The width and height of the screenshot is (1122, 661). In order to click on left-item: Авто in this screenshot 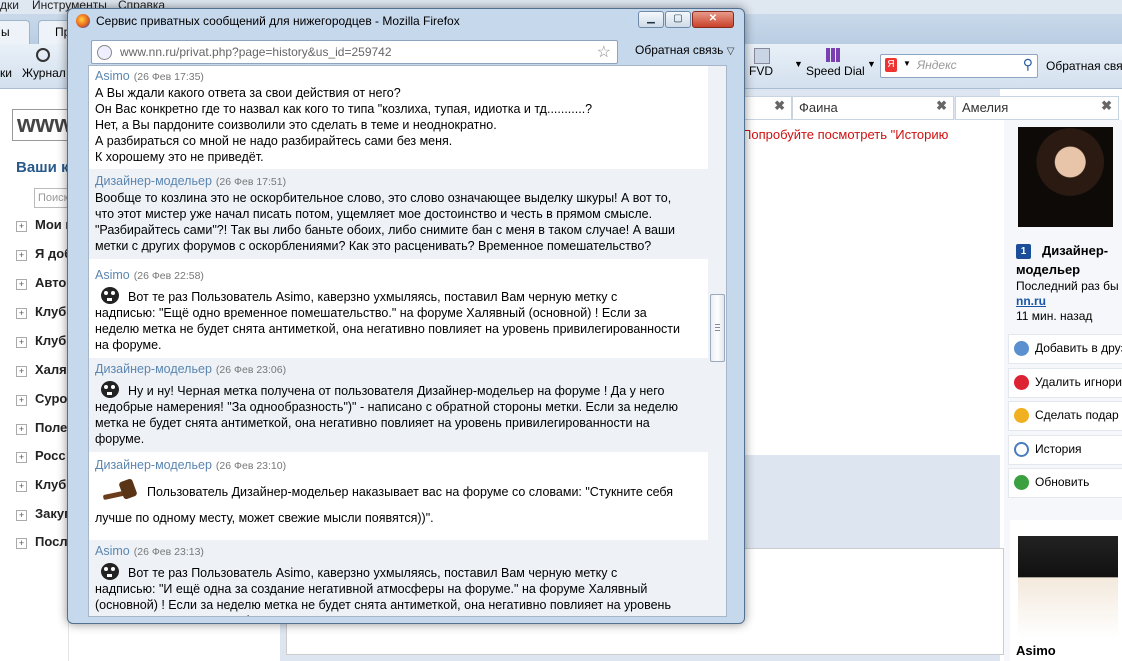, I will do `click(41, 282)`.